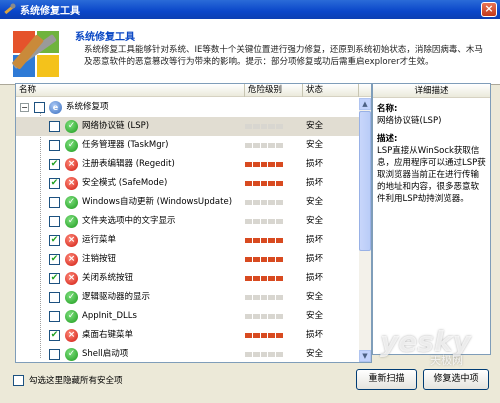 This screenshot has width=500, height=403. I want to click on item-label: 桌面右键菜单, so click(108, 335).